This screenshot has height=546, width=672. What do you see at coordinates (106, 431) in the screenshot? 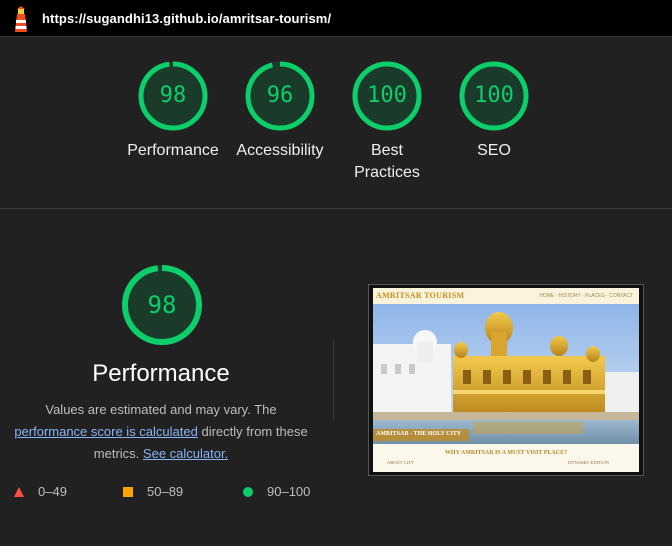
I see `performance-score-link: performance score is calculated` at bounding box center [106, 431].